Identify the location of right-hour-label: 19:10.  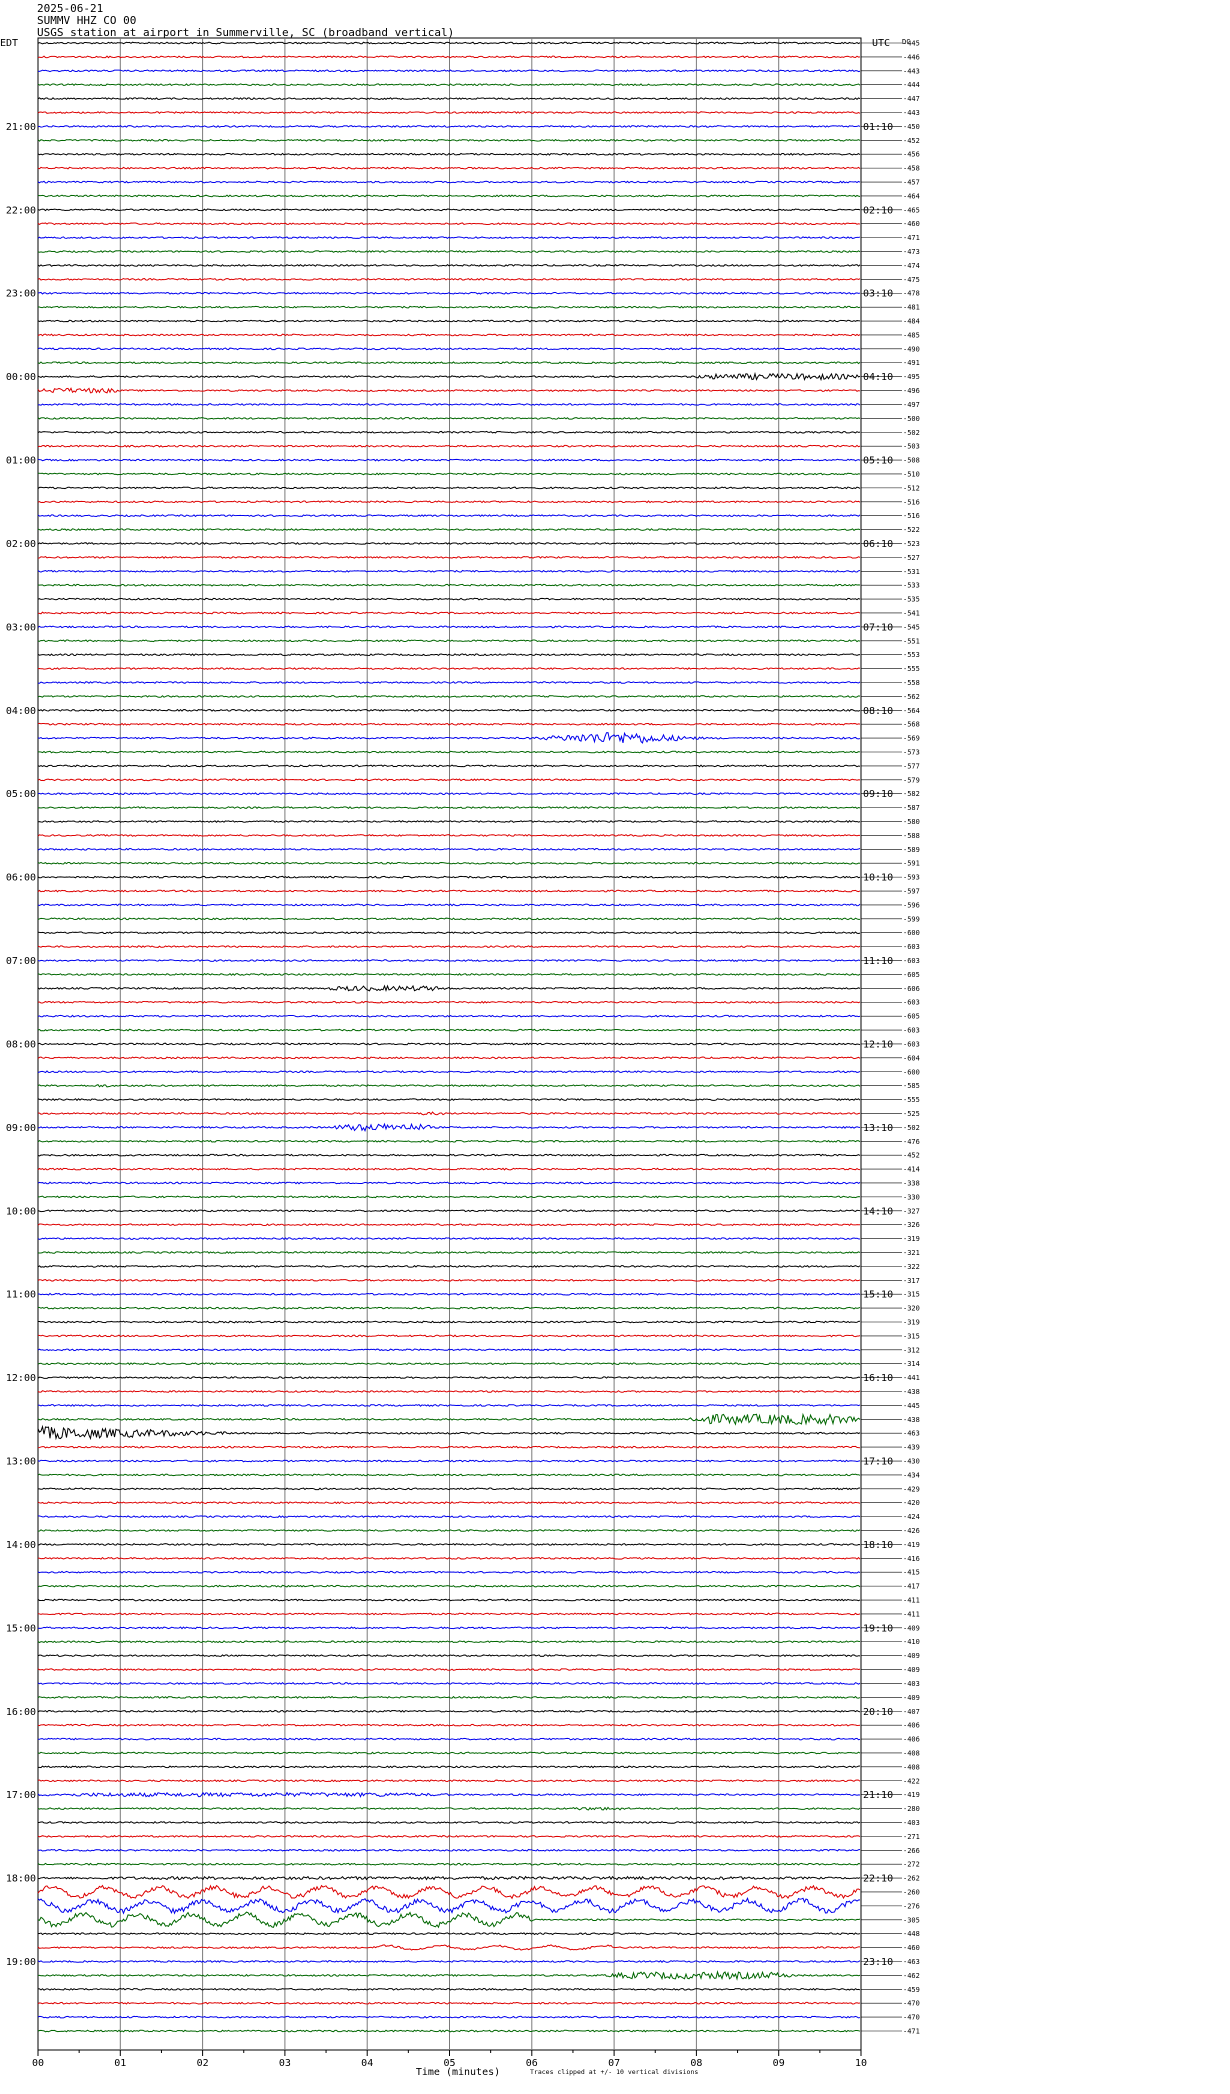
(878, 1628).